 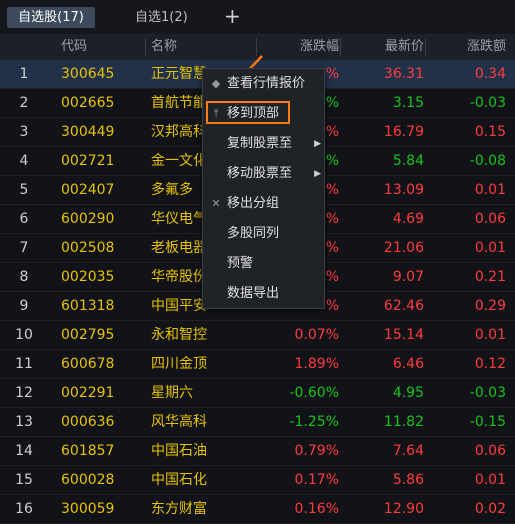 I want to click on row-number: 2, so click(x=24, y=103).